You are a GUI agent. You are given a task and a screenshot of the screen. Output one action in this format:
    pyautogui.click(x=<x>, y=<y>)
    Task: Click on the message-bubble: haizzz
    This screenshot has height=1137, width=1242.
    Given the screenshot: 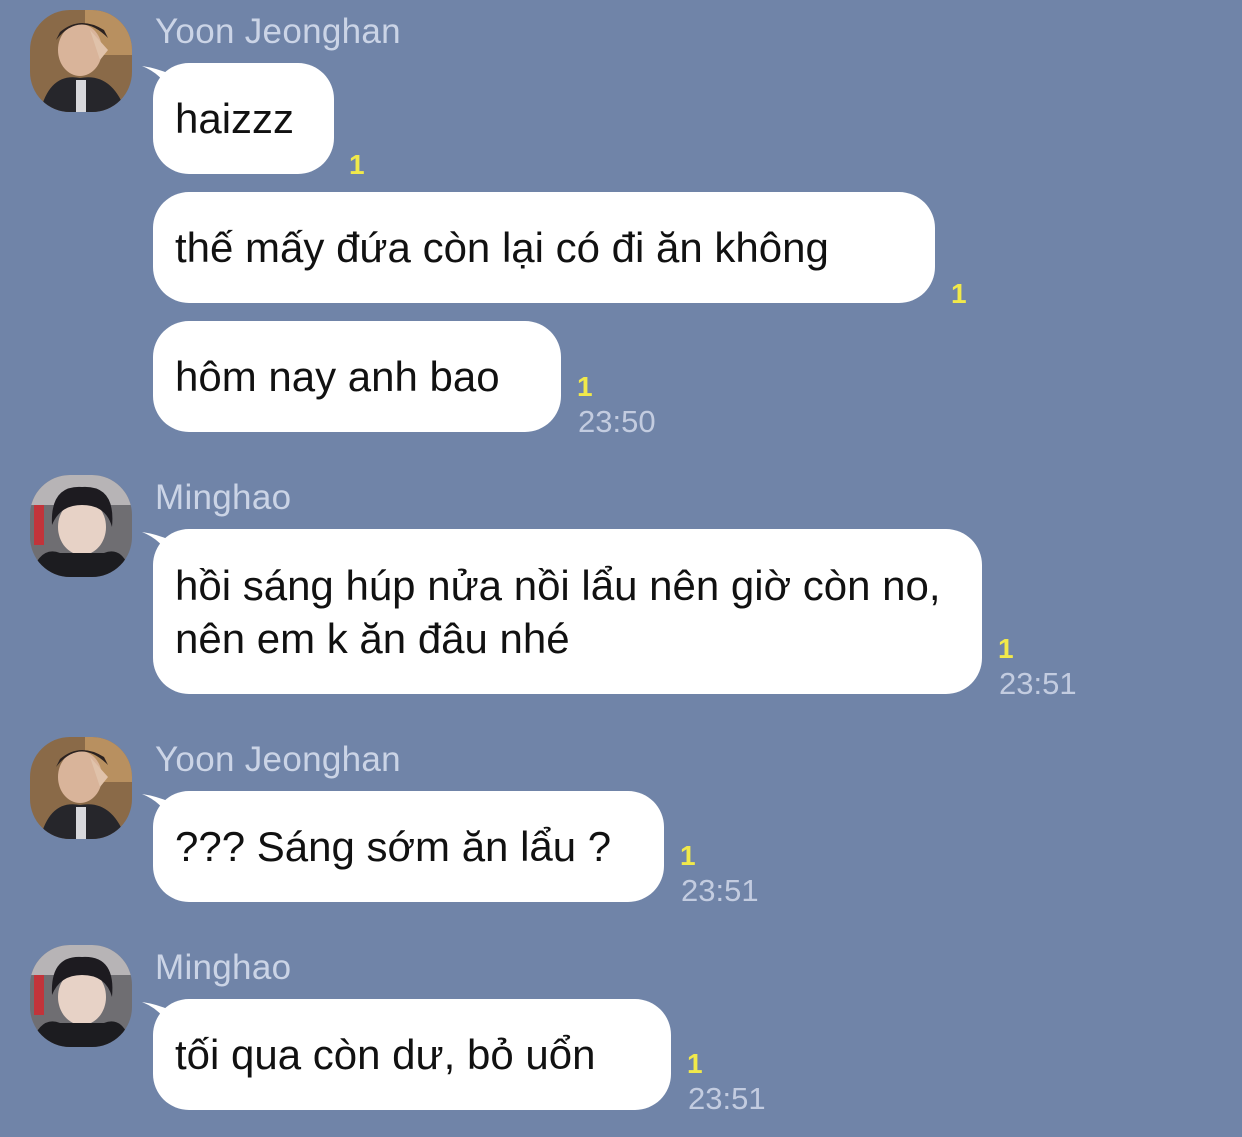 What is the action you would take?
    pyautogui.click(x=243, y=118)
    